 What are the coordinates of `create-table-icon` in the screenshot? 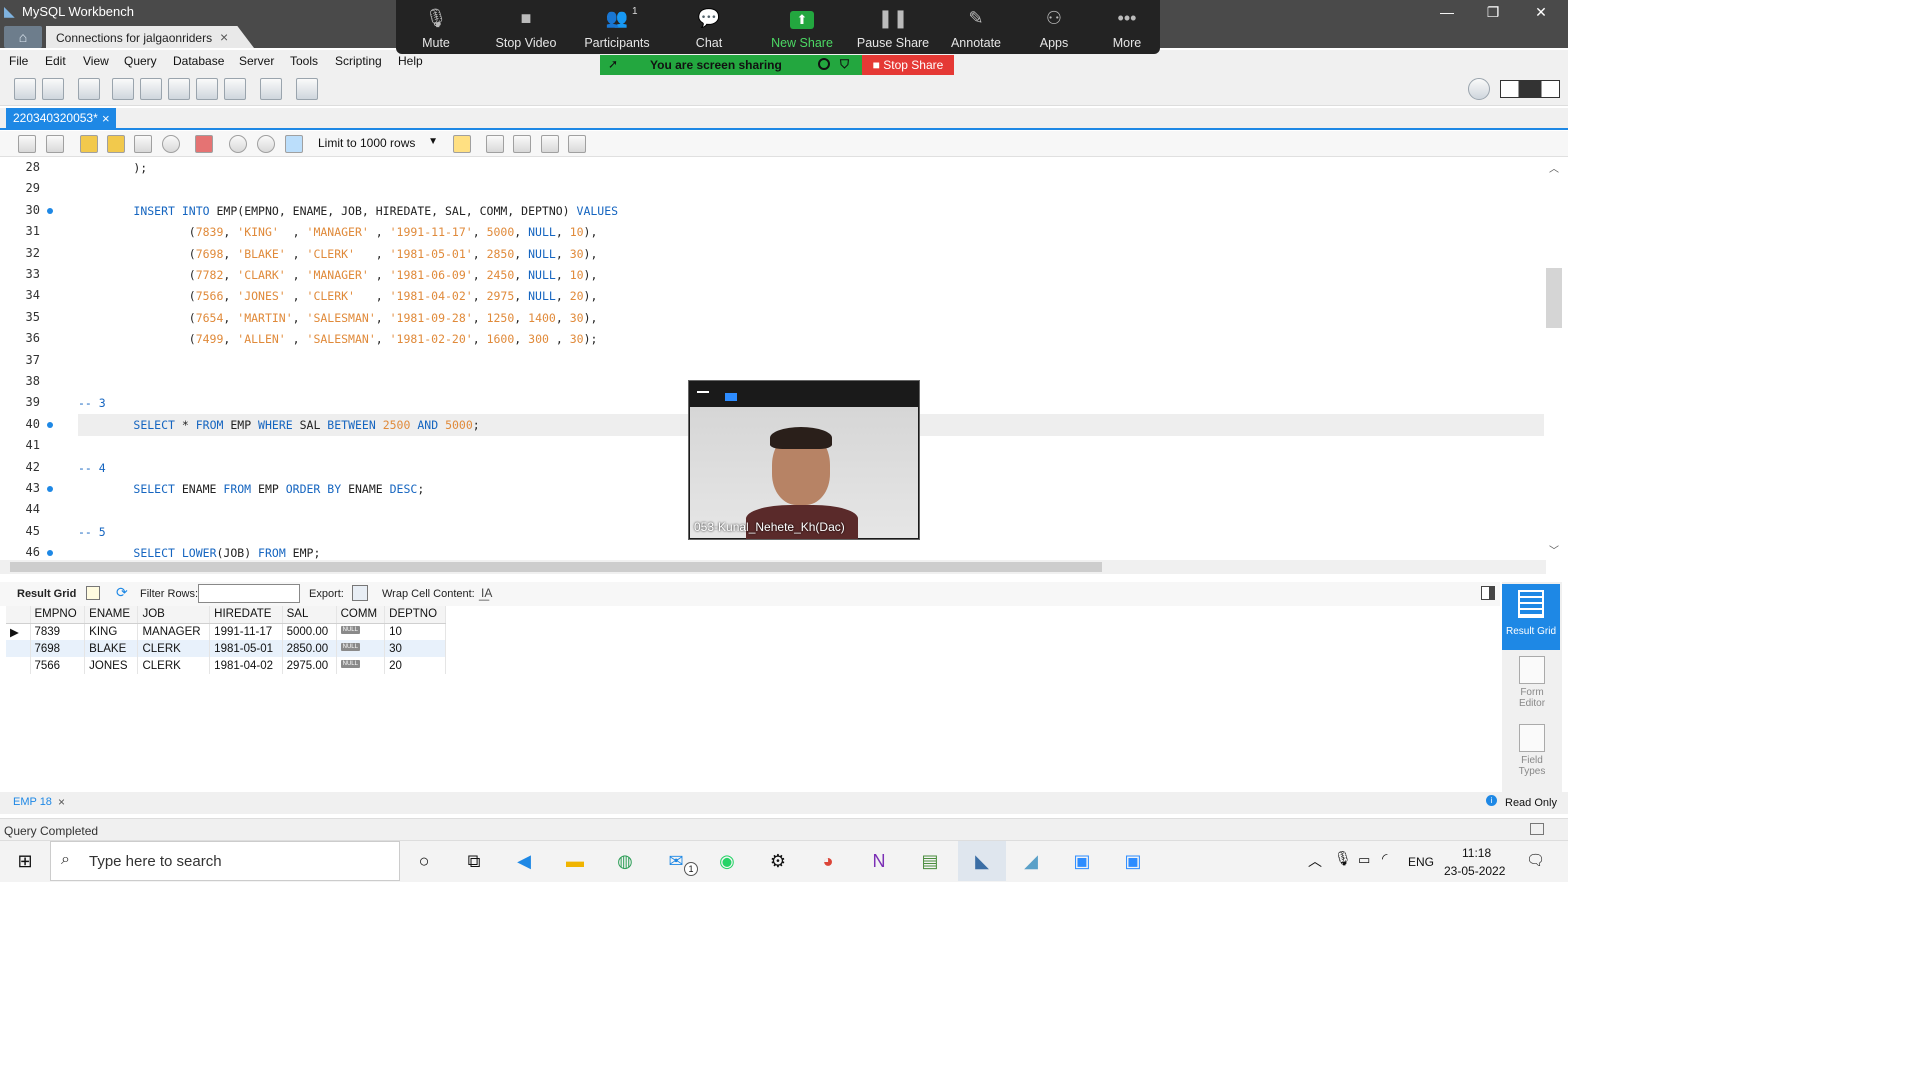 It's located at (151, 89).